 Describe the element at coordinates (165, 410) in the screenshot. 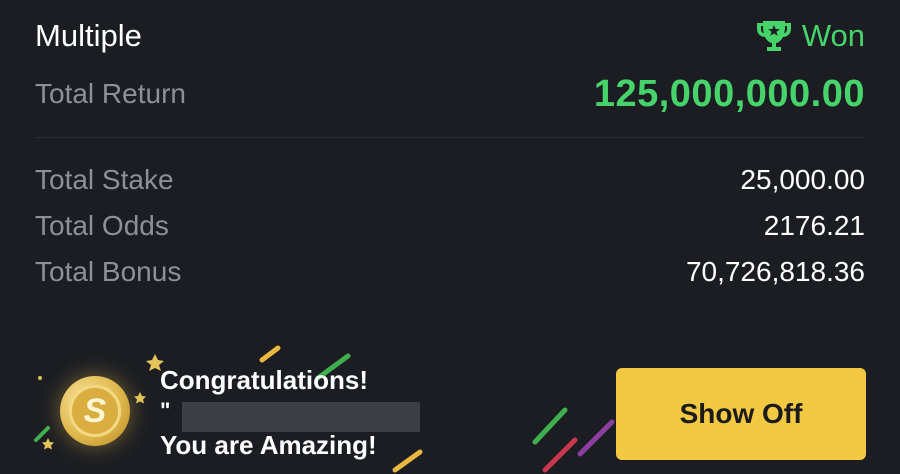

I see `quote-mark: "` at that location.